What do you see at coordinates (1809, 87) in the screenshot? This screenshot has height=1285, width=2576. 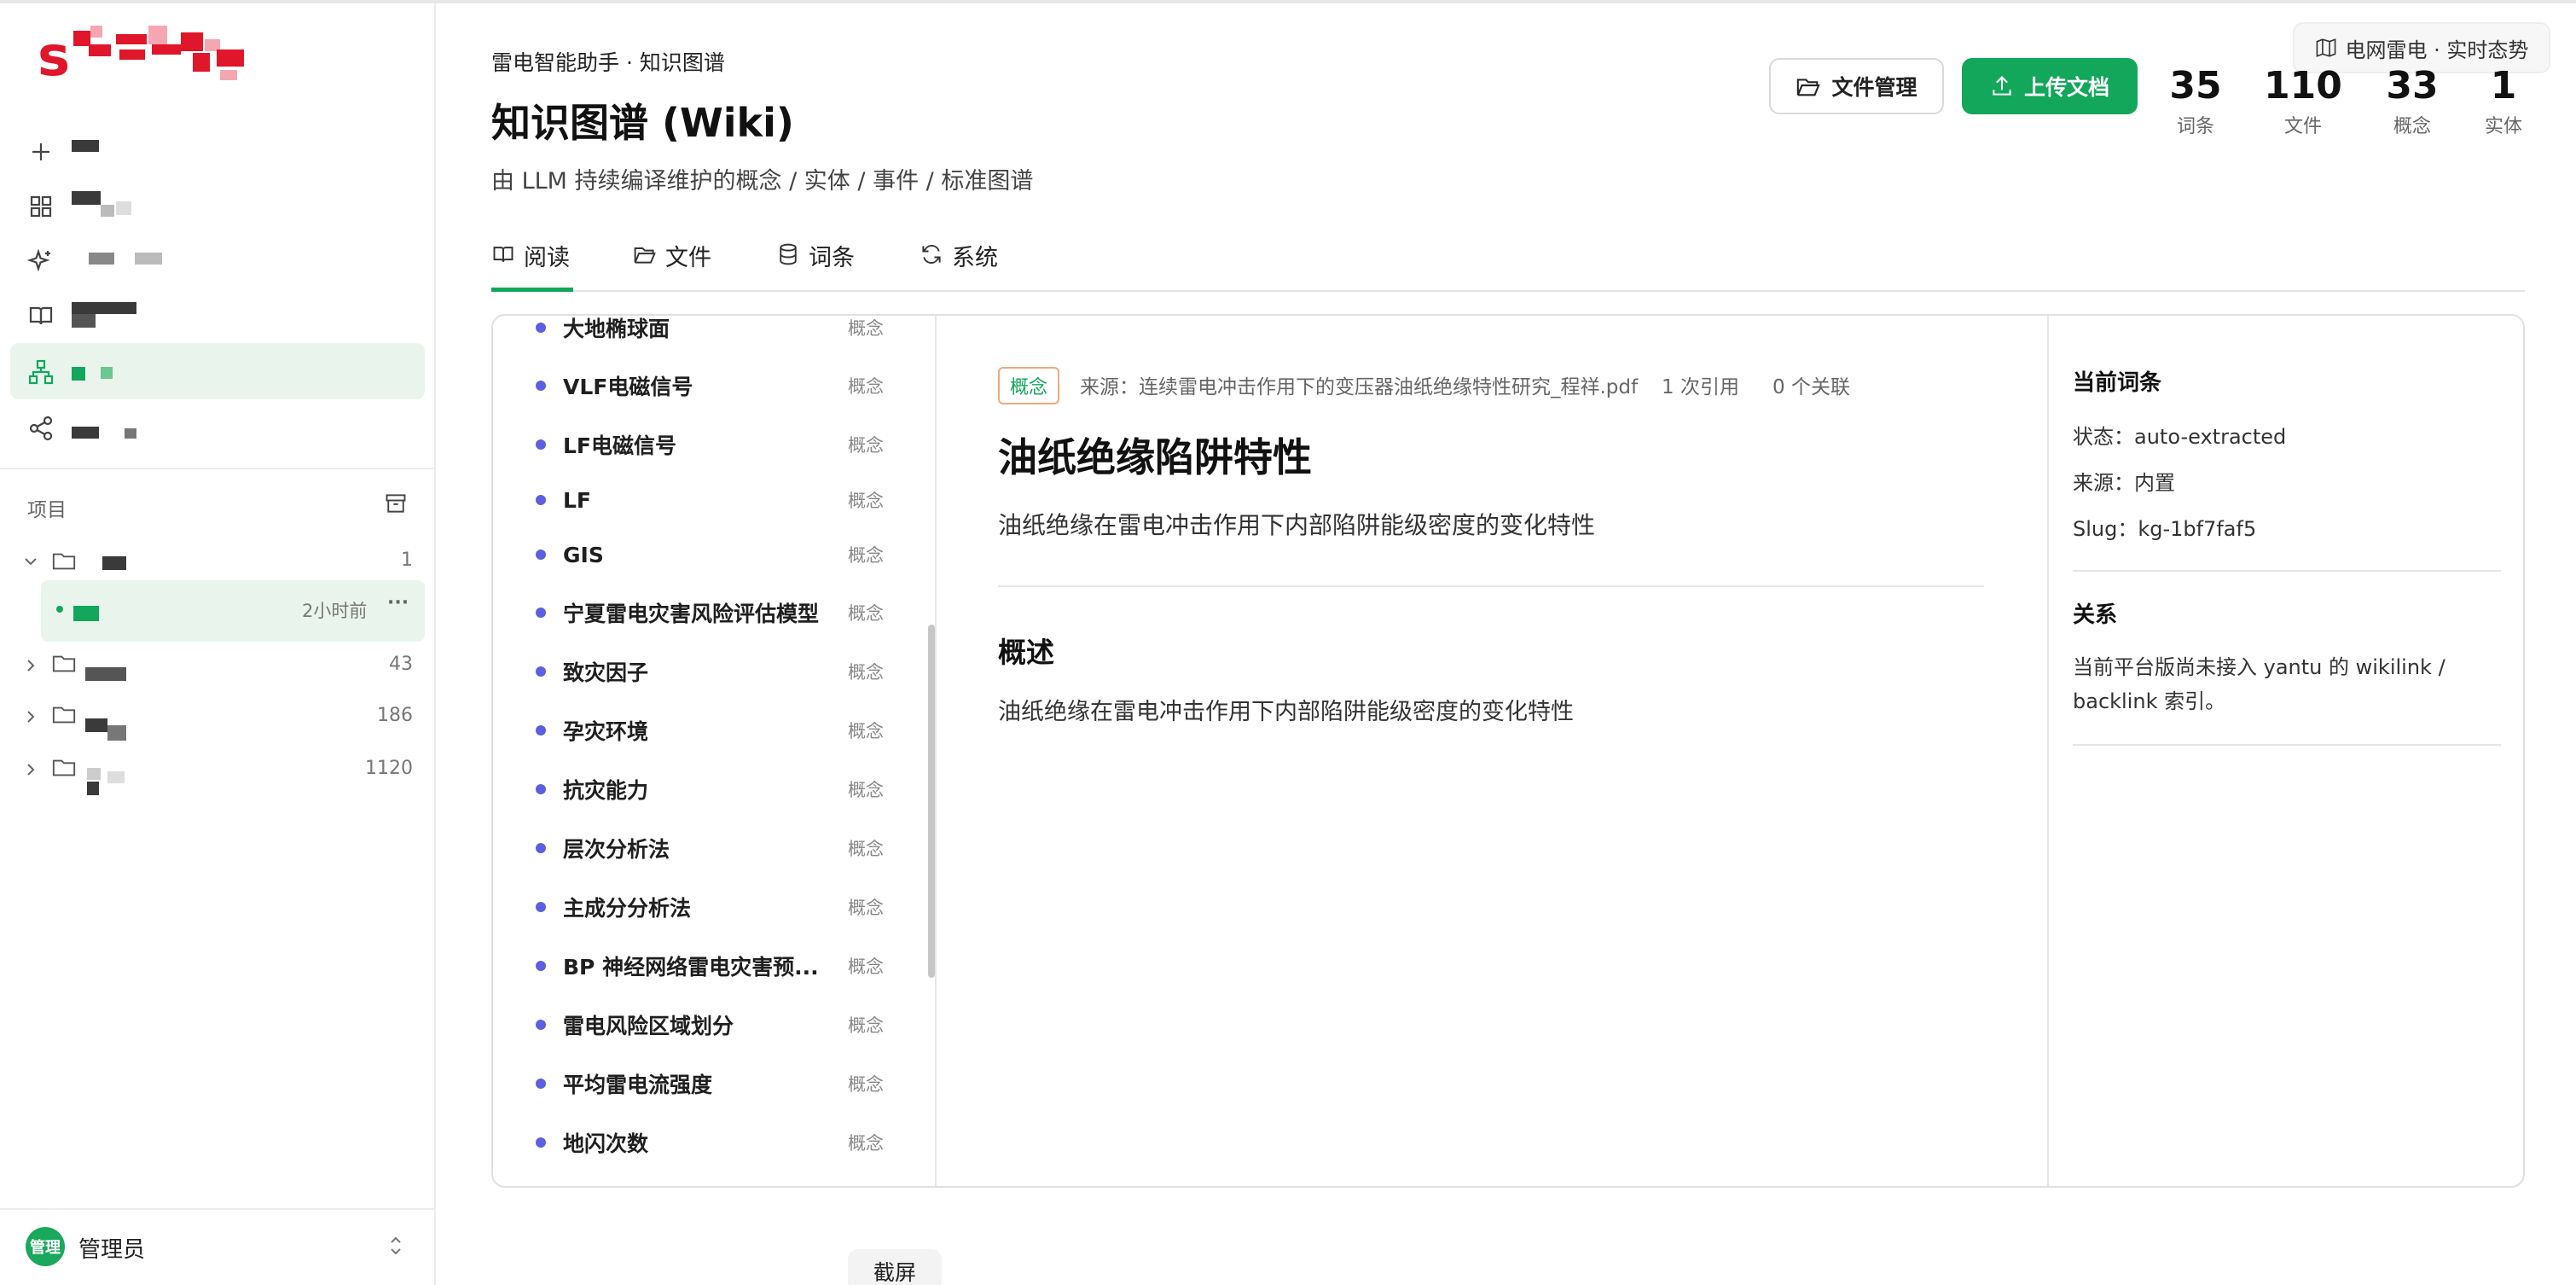 I see `folder-open-icon` at bounding box center [1809, 87].